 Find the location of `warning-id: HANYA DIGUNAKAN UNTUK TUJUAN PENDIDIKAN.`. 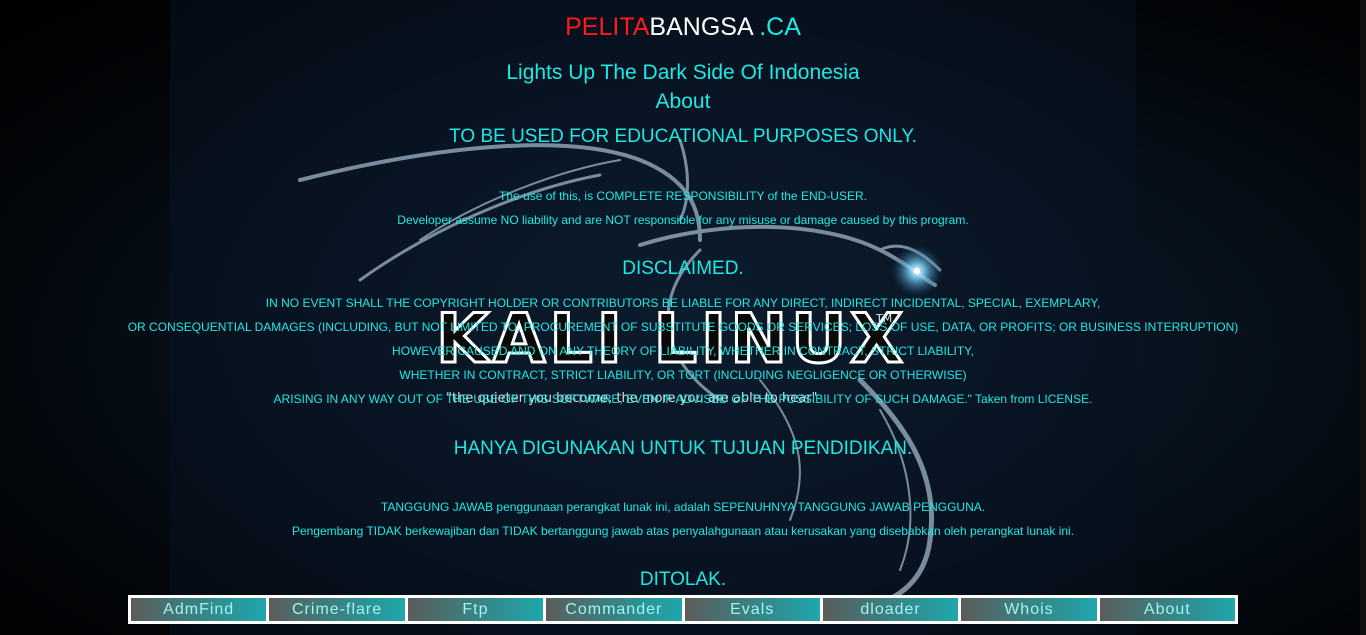

warning-id: HANYA DIGUNAKAN UNTUK TUJUAN PENDIDIKAN. is located at coordinates (683, 448).